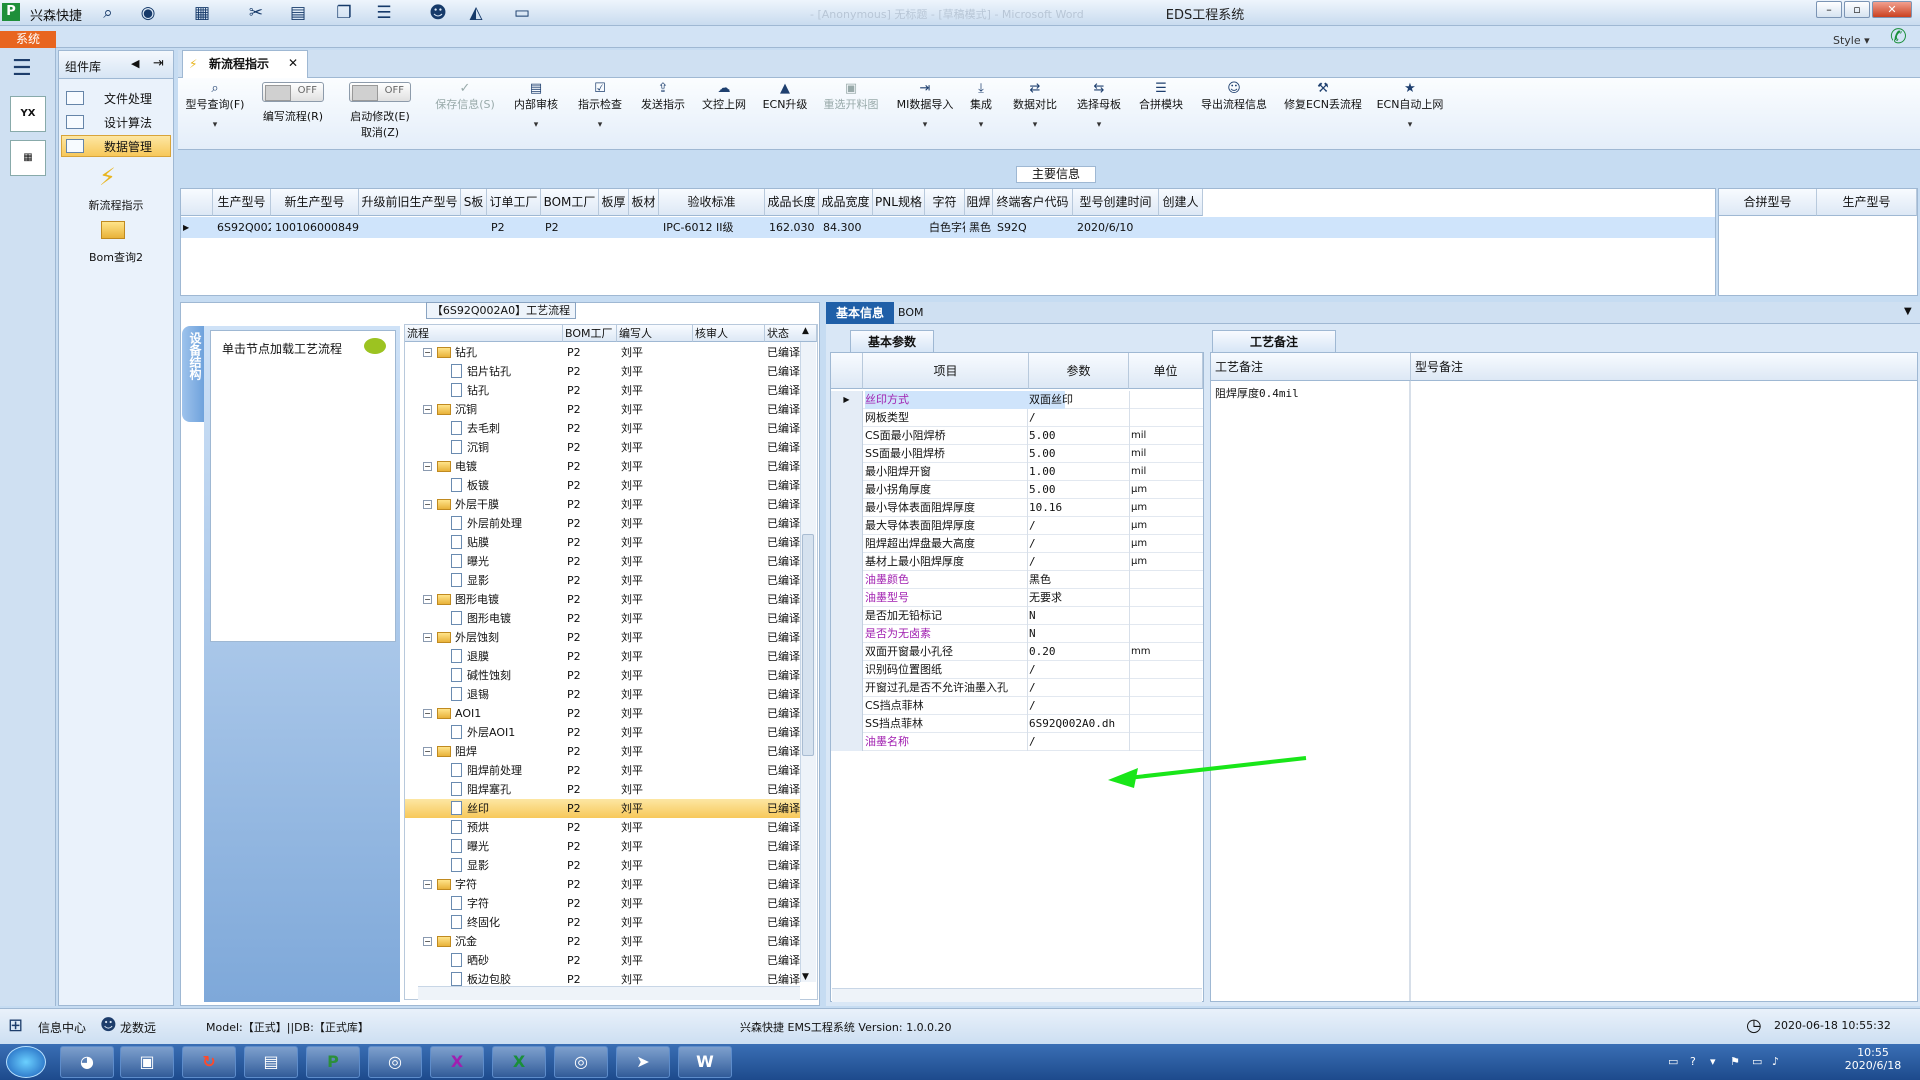 The image size is (1920, 1080). What do you see at coordinates (209, 1062) in the screenshot?
I see `swirl-icon: ↻` at bounding box center [209, 1062].